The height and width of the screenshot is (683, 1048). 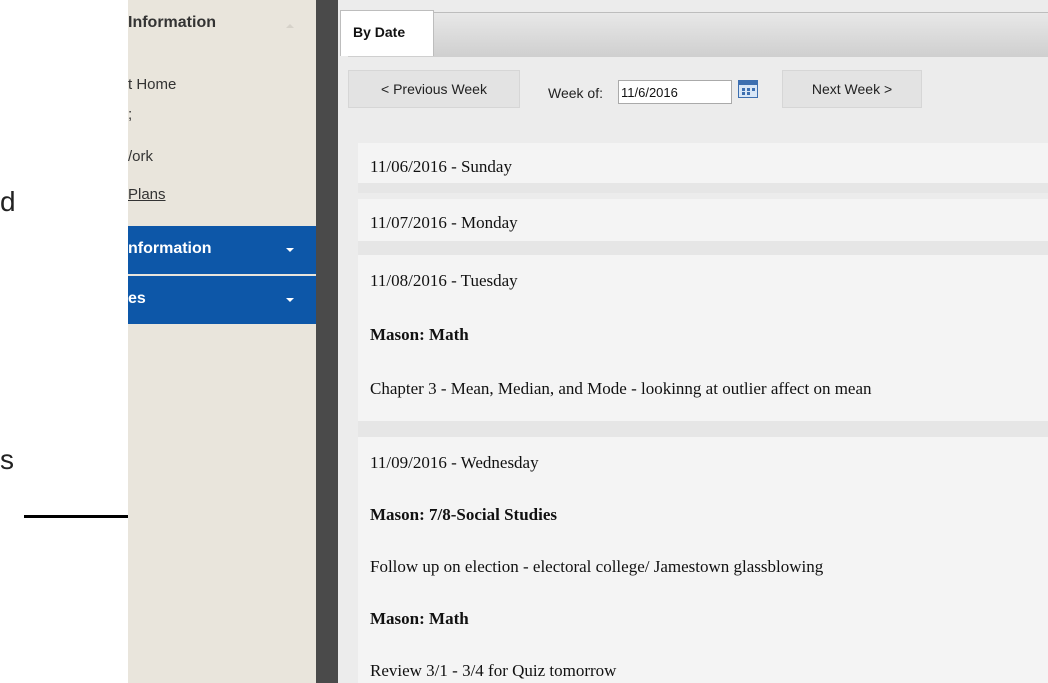 I want to click on sidebar-link-work: /ork, so click(x=140, y=156).